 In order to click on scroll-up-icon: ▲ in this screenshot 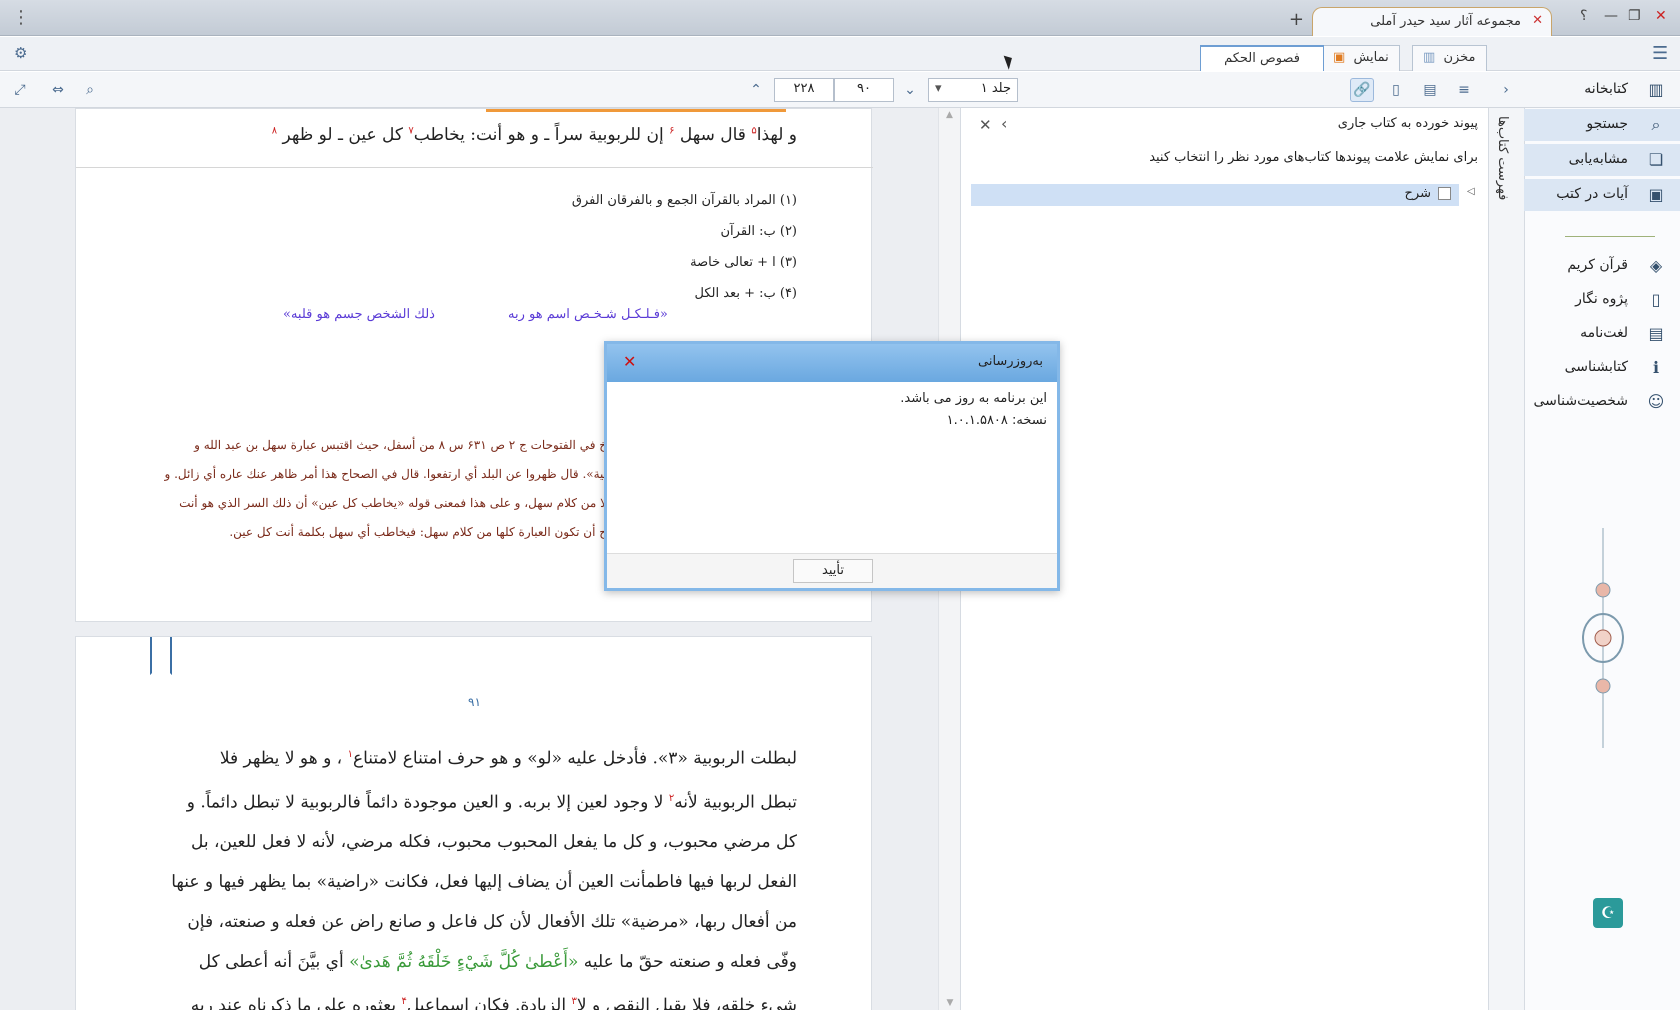, I will do `click(949, 115)`.